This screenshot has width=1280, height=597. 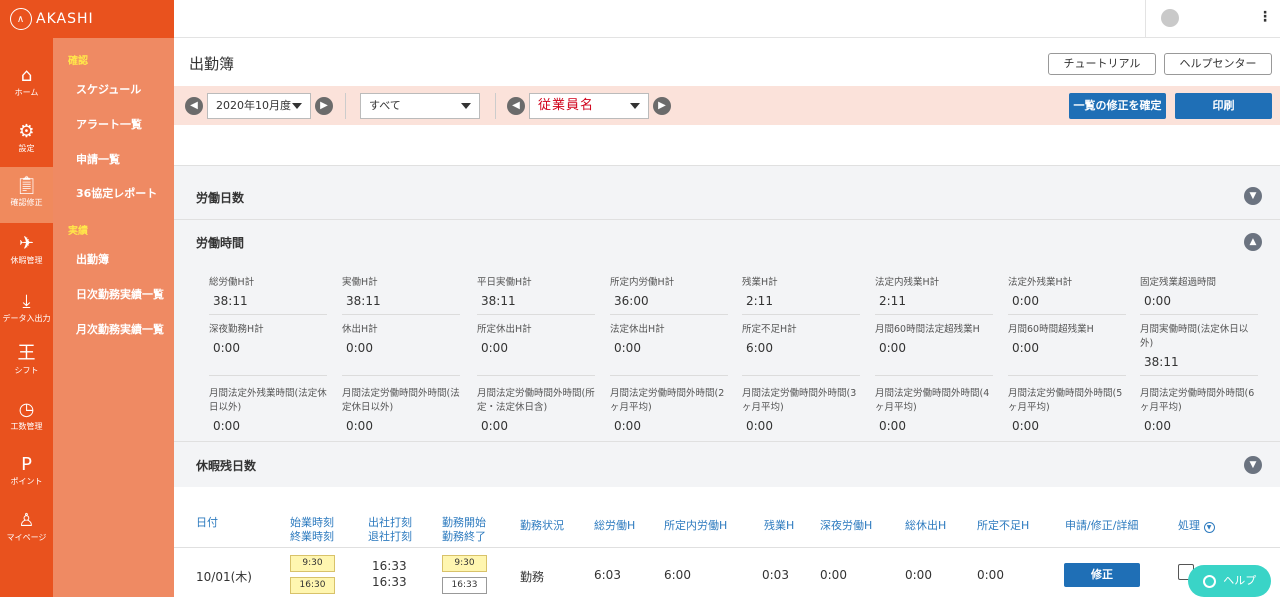 What do you see at coordinates (26, 419) in the screenshot?
I see `nav-man-hours: ◷ 工数管理` at bounding box center [26, 419].